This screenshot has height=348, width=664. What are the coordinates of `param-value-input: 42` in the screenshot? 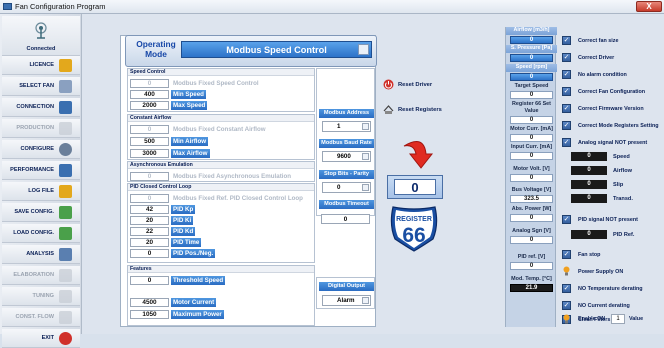 It's located at (149, 209).